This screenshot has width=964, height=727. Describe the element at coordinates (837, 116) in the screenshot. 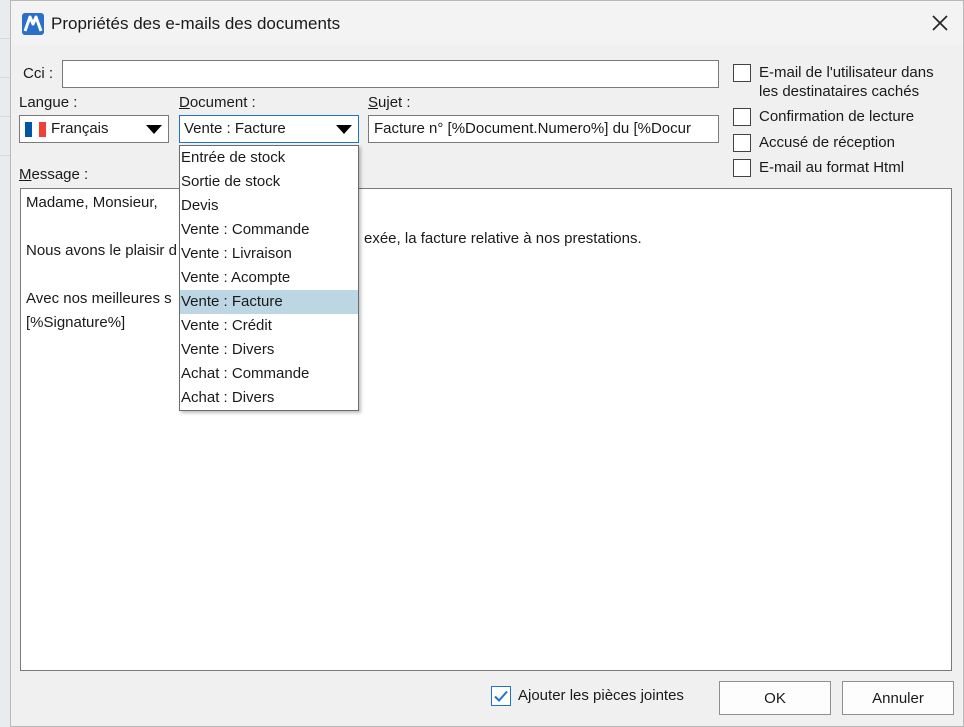

I see `read-confirmation-label: Confirmation de lecture` at that location.